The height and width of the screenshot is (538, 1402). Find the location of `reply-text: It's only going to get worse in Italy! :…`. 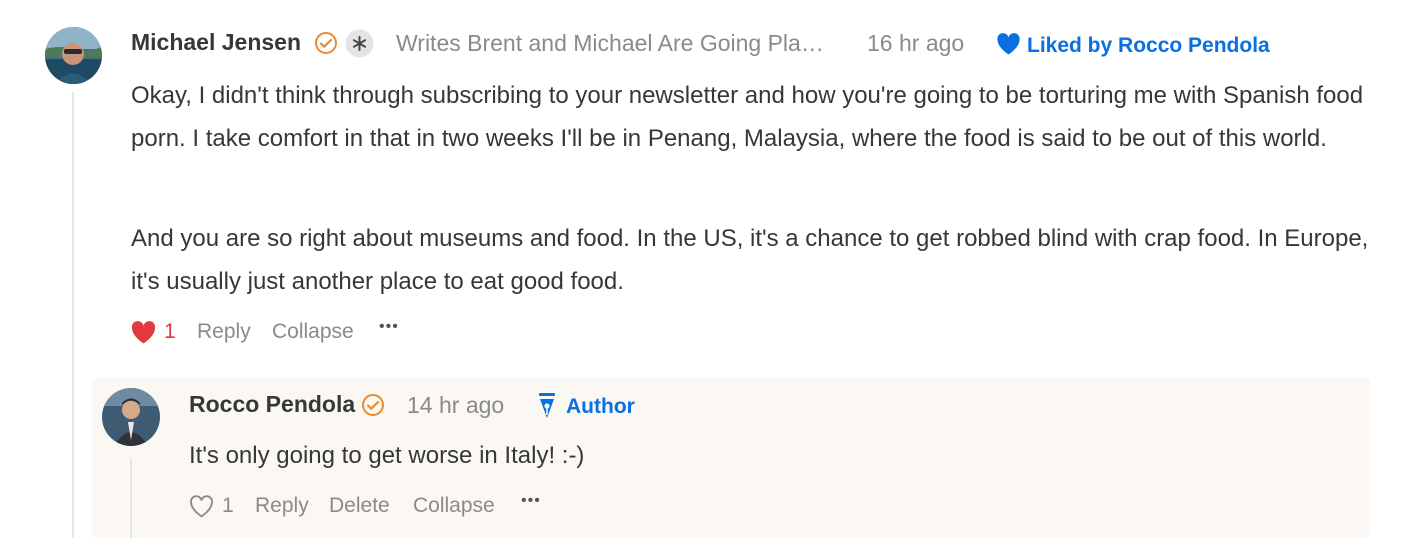

reply-text: It's only going to get worse in Italy! :… is located at coordinates (387, 455).